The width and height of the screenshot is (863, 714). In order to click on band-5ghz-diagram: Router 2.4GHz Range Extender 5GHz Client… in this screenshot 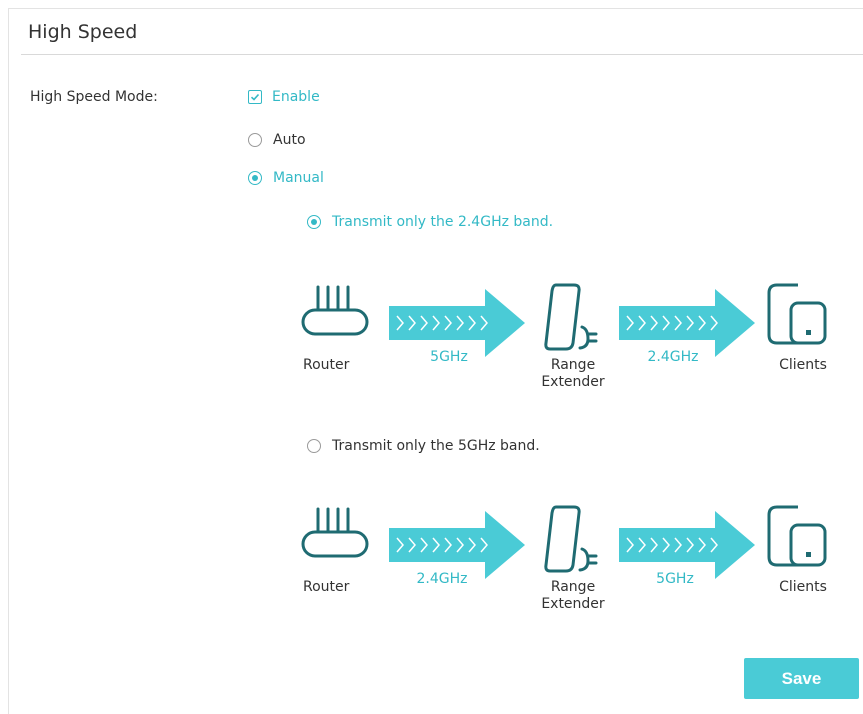, I will do `click(571, 563)`.